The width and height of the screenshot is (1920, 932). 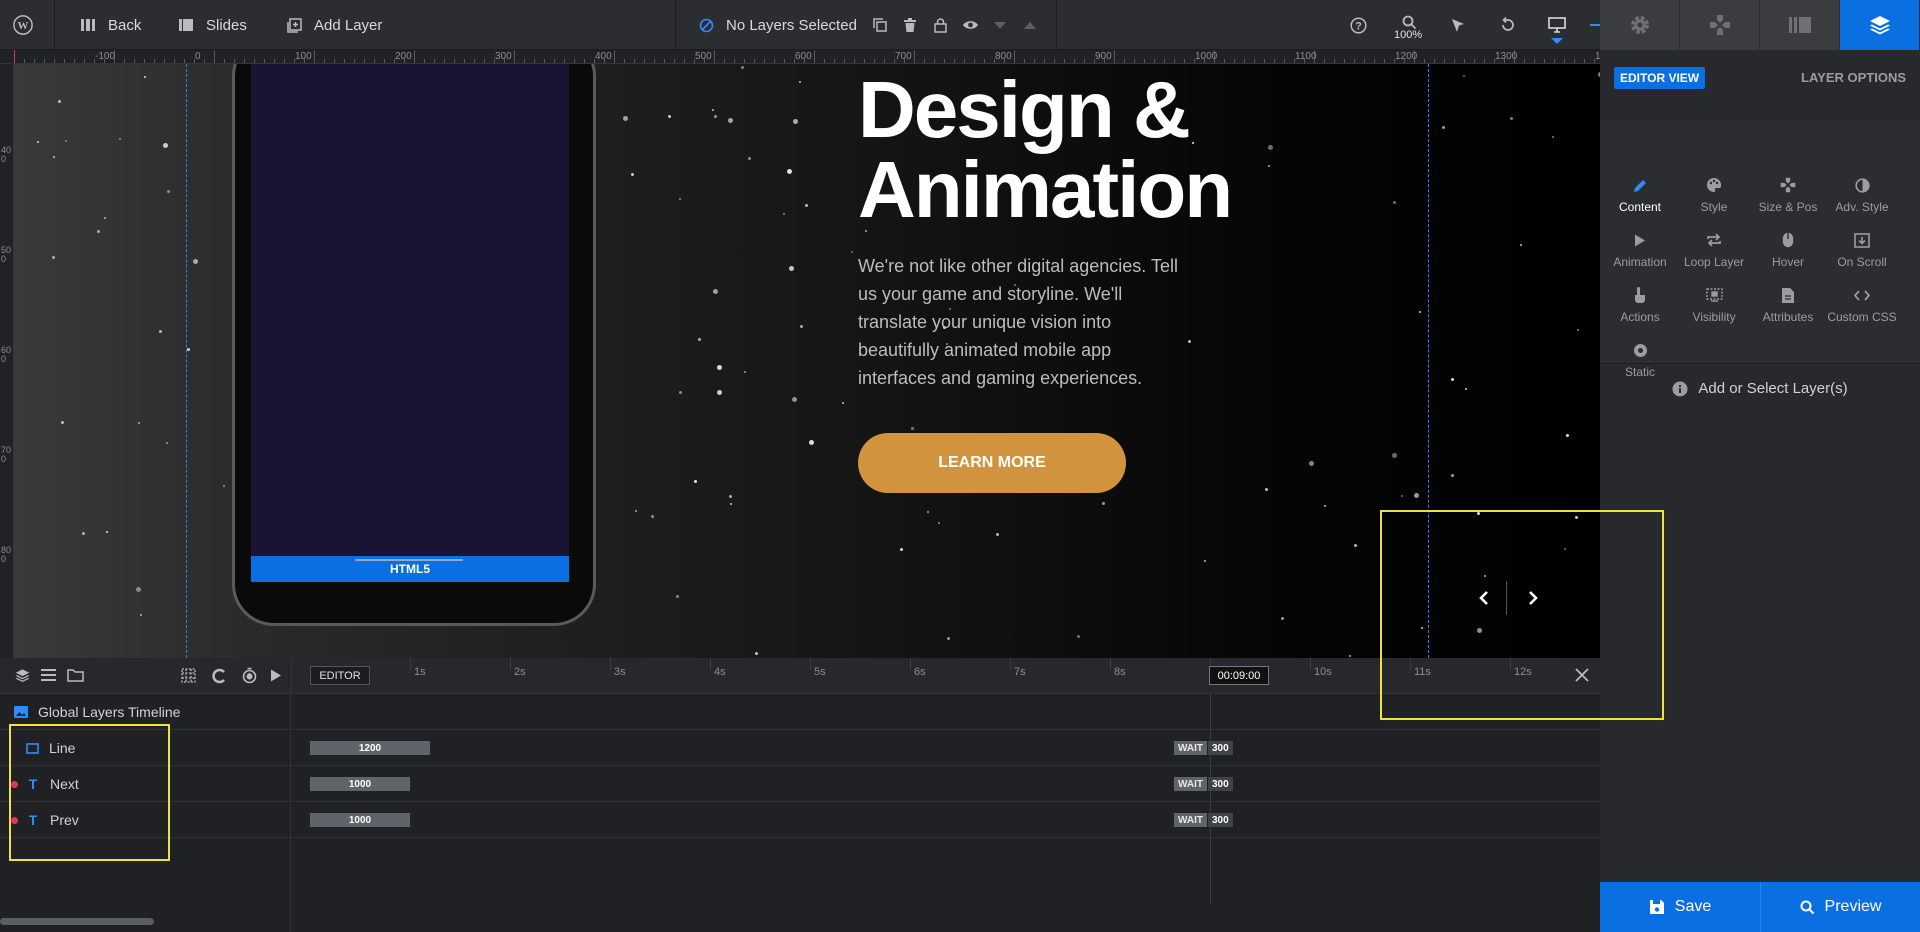 I want to click on option-style: Style, so click(x=1714, y=195).